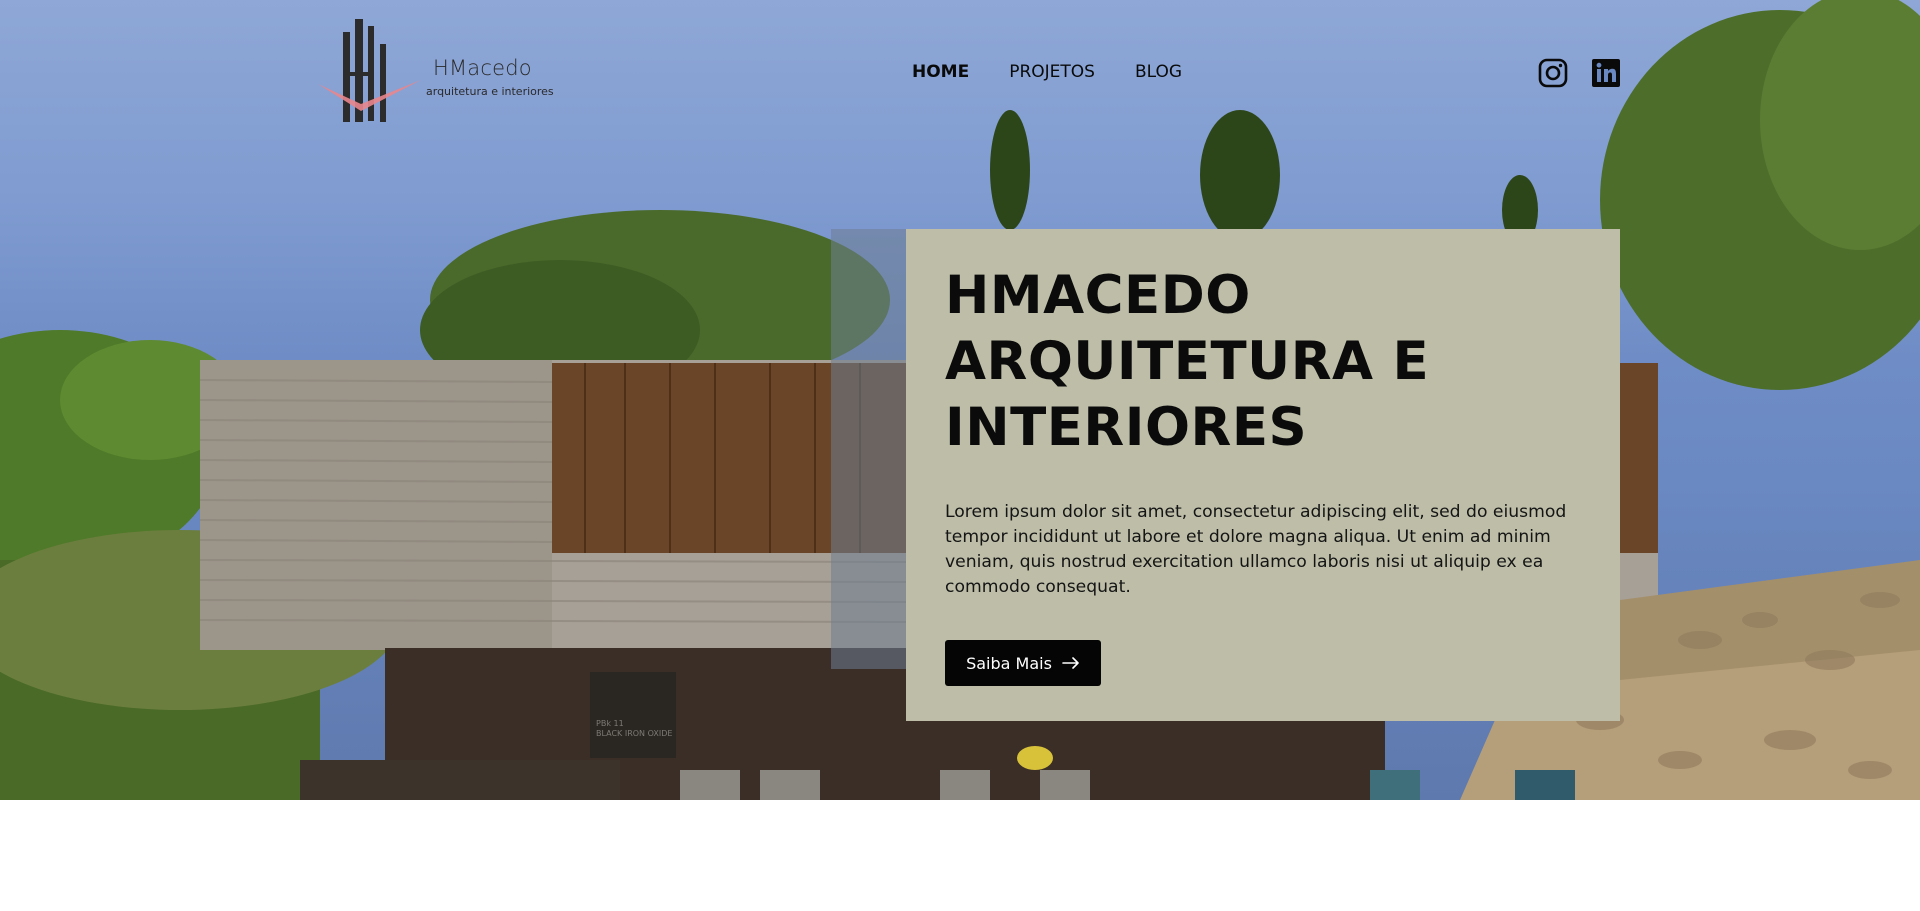 The width and height of the screenshot is (1920, 911). What do you see at coordinates (940, 72) in the screenshot?
I see `nav-item-home: HOME` at bounding box center [940, 72].